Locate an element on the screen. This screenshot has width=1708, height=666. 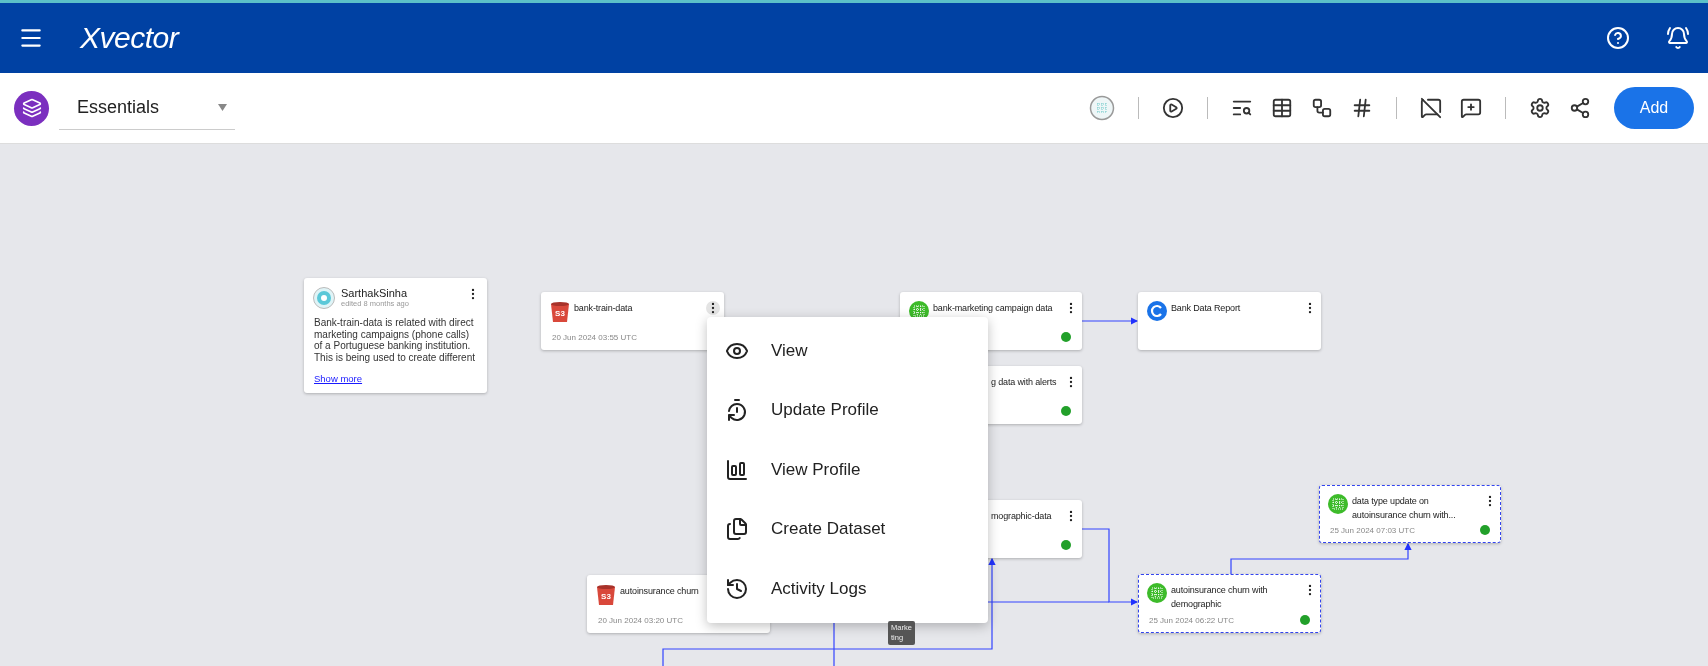
node-title: mographic-data is located at coordinates (1022, 516).